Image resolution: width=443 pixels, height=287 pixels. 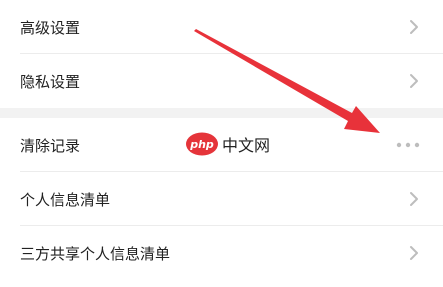 I want to click on watermark-logo-text: php, so click(x=201, y=144).